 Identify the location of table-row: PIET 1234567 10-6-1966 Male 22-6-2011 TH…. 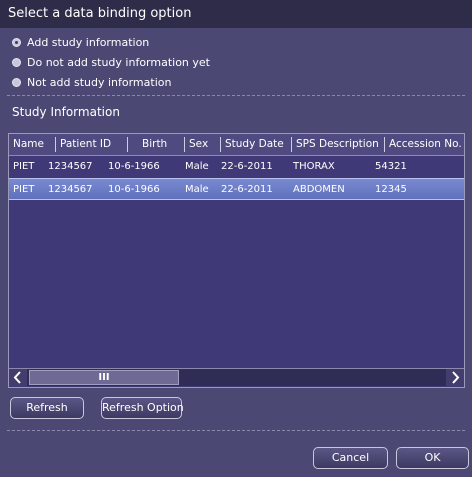
(236, 167).